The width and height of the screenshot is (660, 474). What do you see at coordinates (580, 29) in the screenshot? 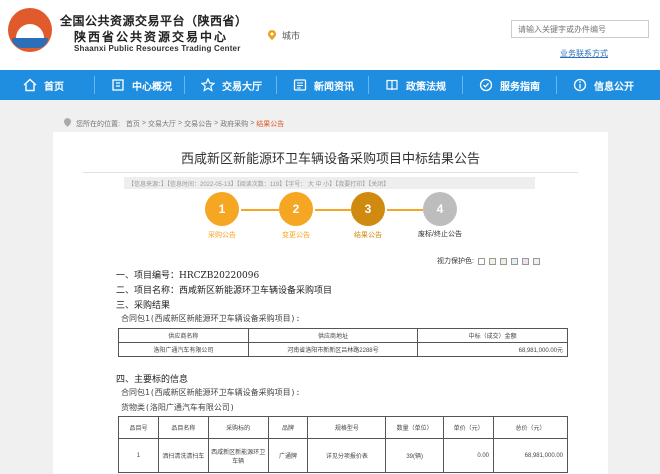
I see `search-input` at bounding box center [580, 29].